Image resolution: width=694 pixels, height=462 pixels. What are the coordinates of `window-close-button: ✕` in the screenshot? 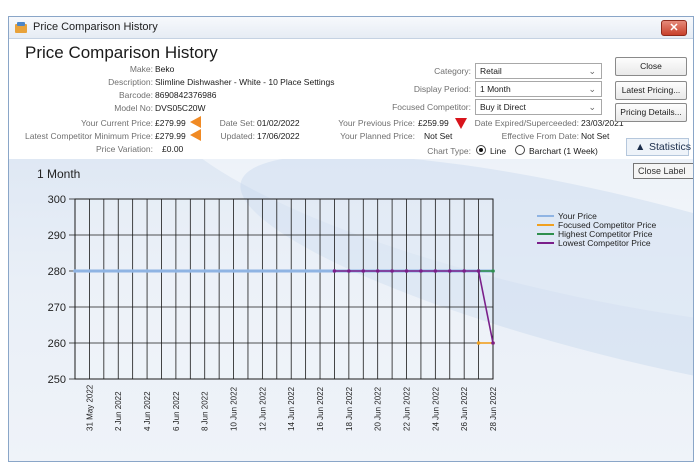 It's located at (674, 28).